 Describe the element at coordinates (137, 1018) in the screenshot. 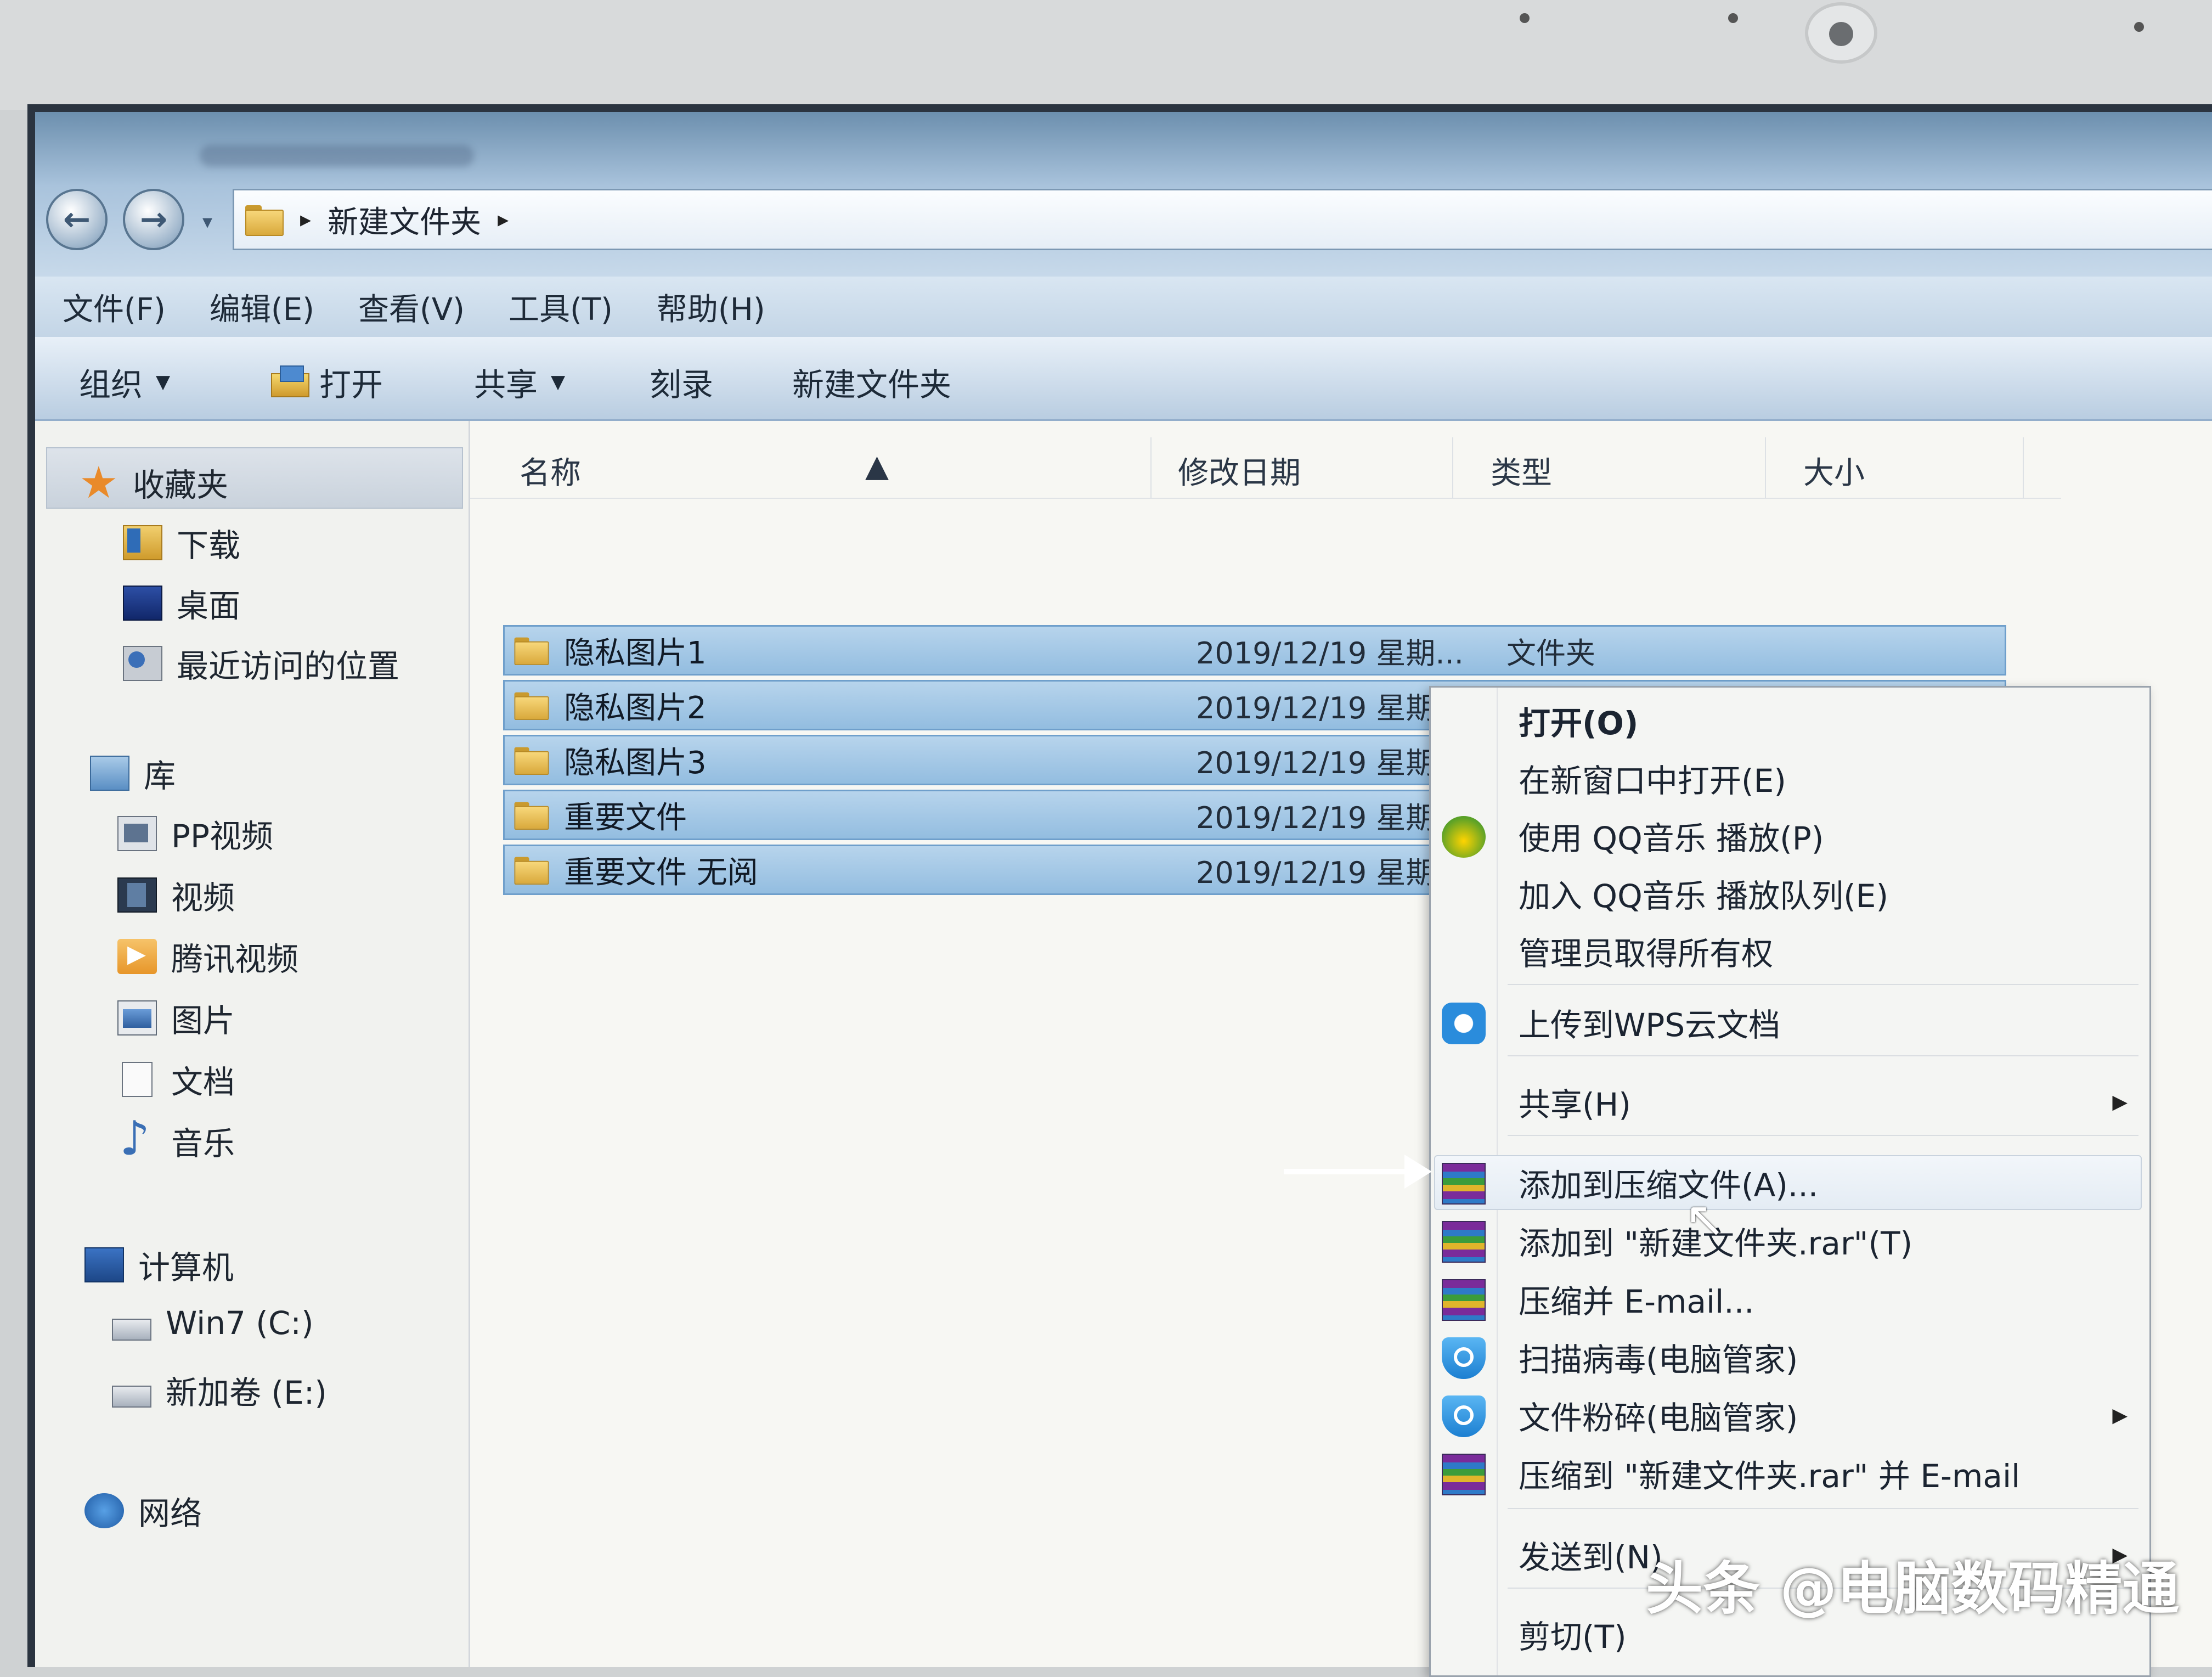

I see `pictures-icon` at that location.